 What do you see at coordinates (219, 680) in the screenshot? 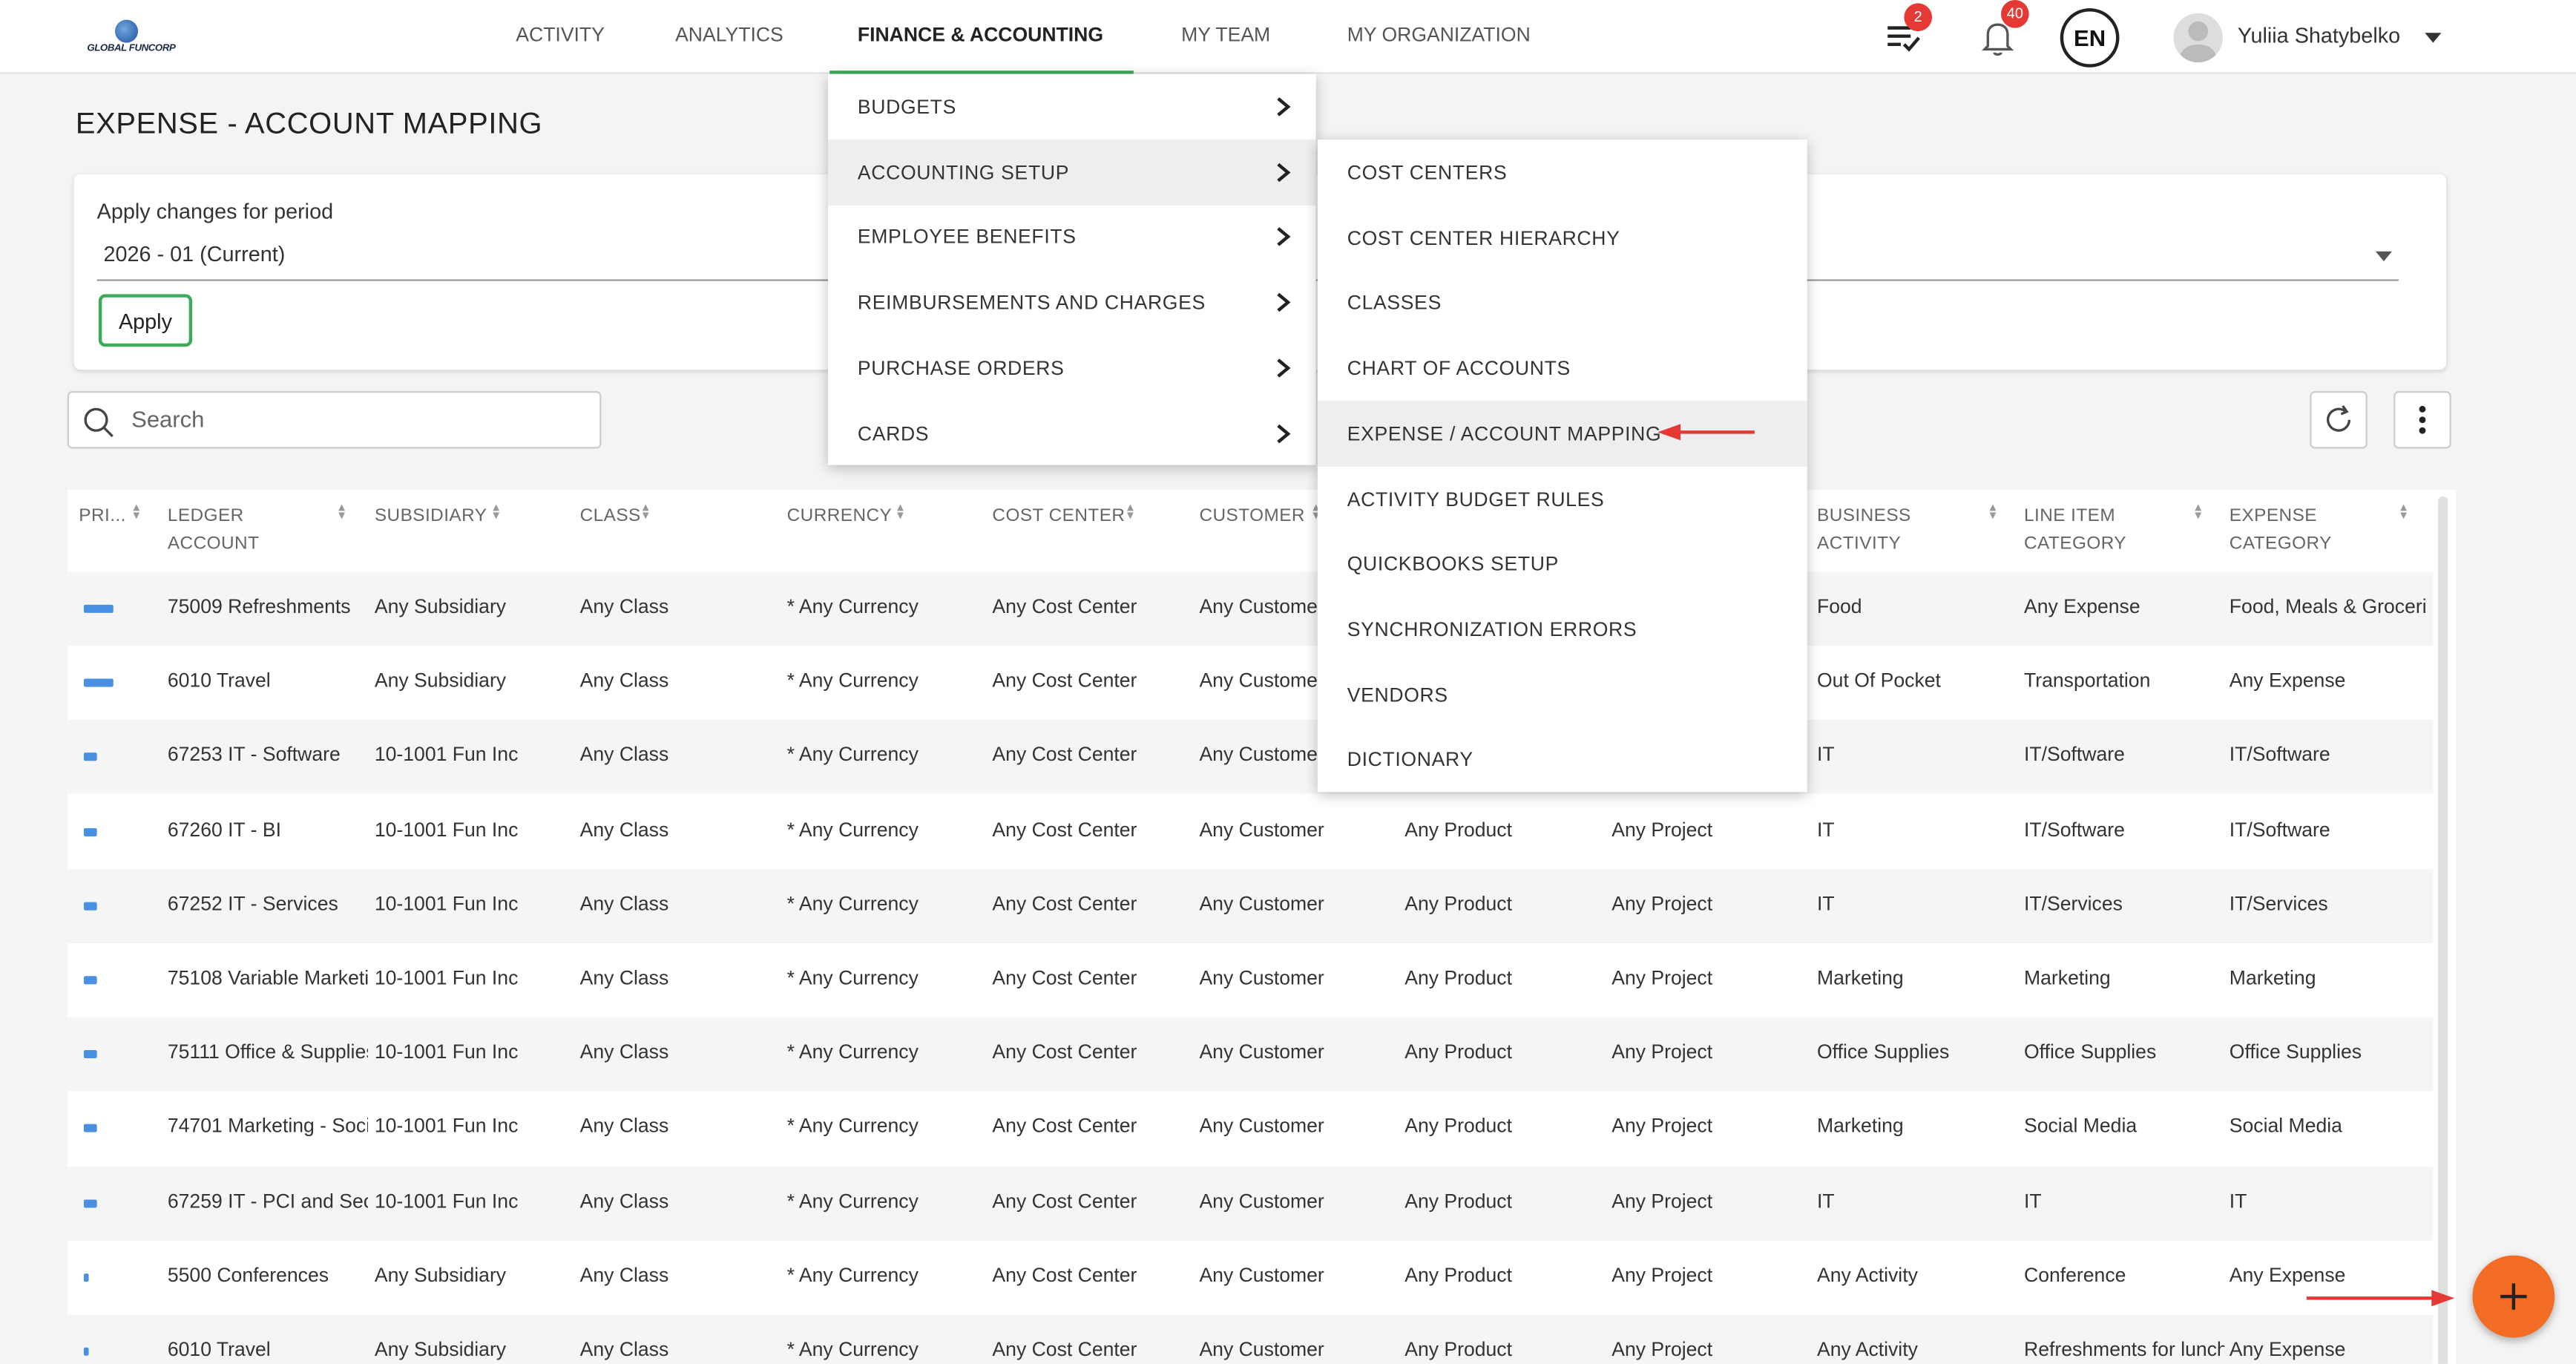
I see `table-cell: 6010 Travel` at bounding box center [219, 680].